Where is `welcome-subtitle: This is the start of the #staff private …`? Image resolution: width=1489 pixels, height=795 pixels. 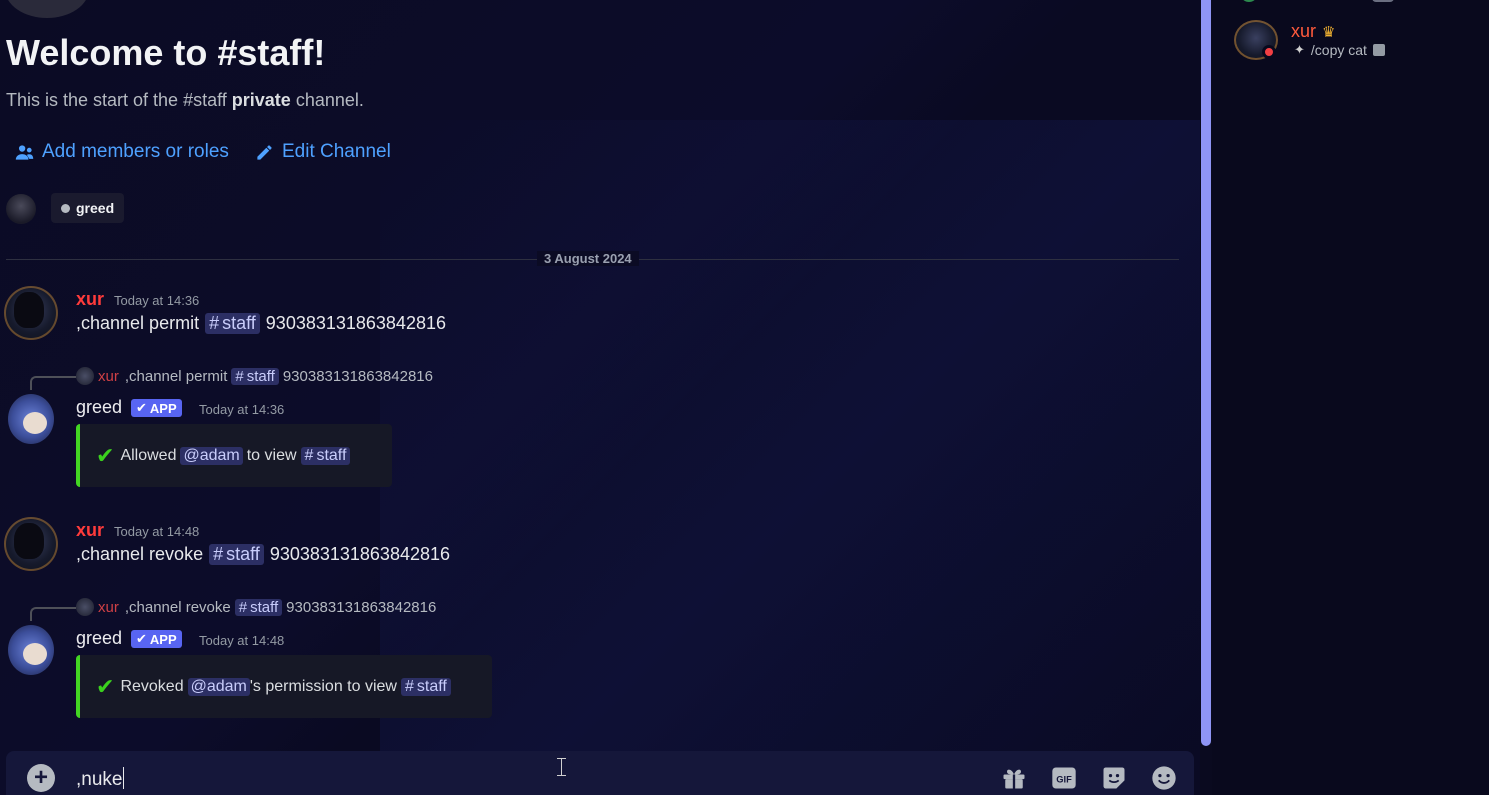 welcome-subtitle: This is the start of the #staff private … is located at coordinates (185, 100).